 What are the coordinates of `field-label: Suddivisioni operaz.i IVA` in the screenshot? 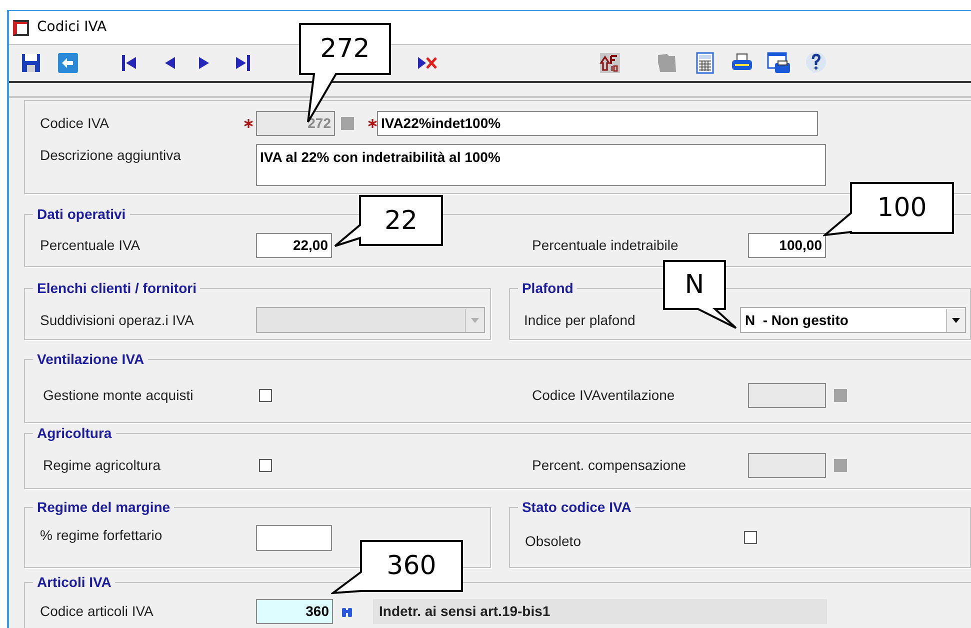 It's located at (117, 320).